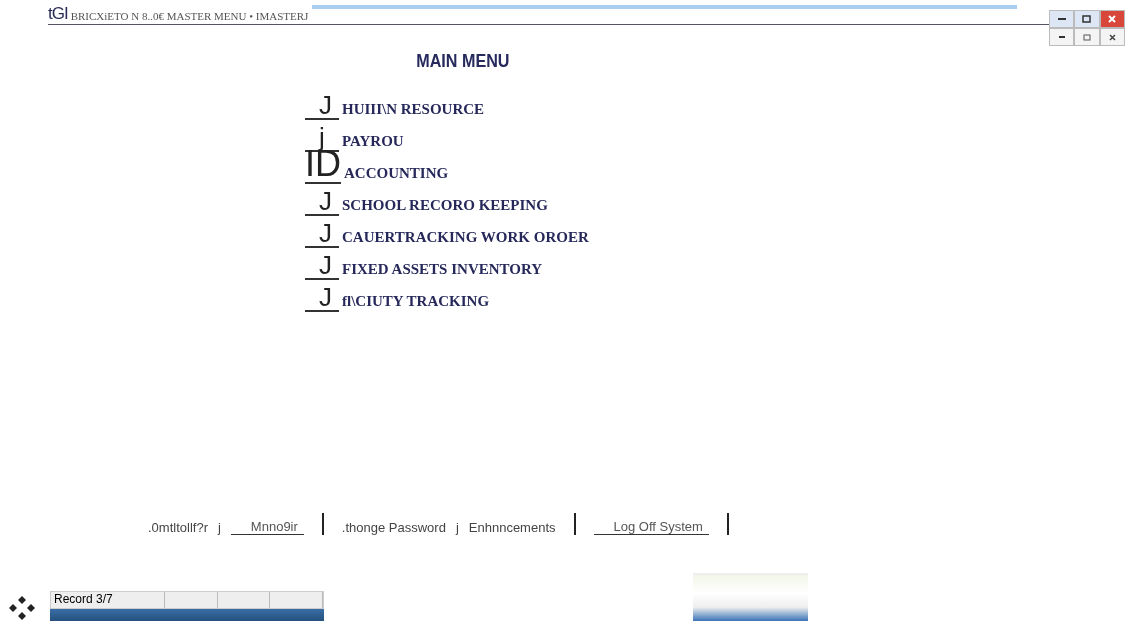 This screenshot has width=1125, height=621. I want to click on bottom-link: Log Off System, so click(651, 527).